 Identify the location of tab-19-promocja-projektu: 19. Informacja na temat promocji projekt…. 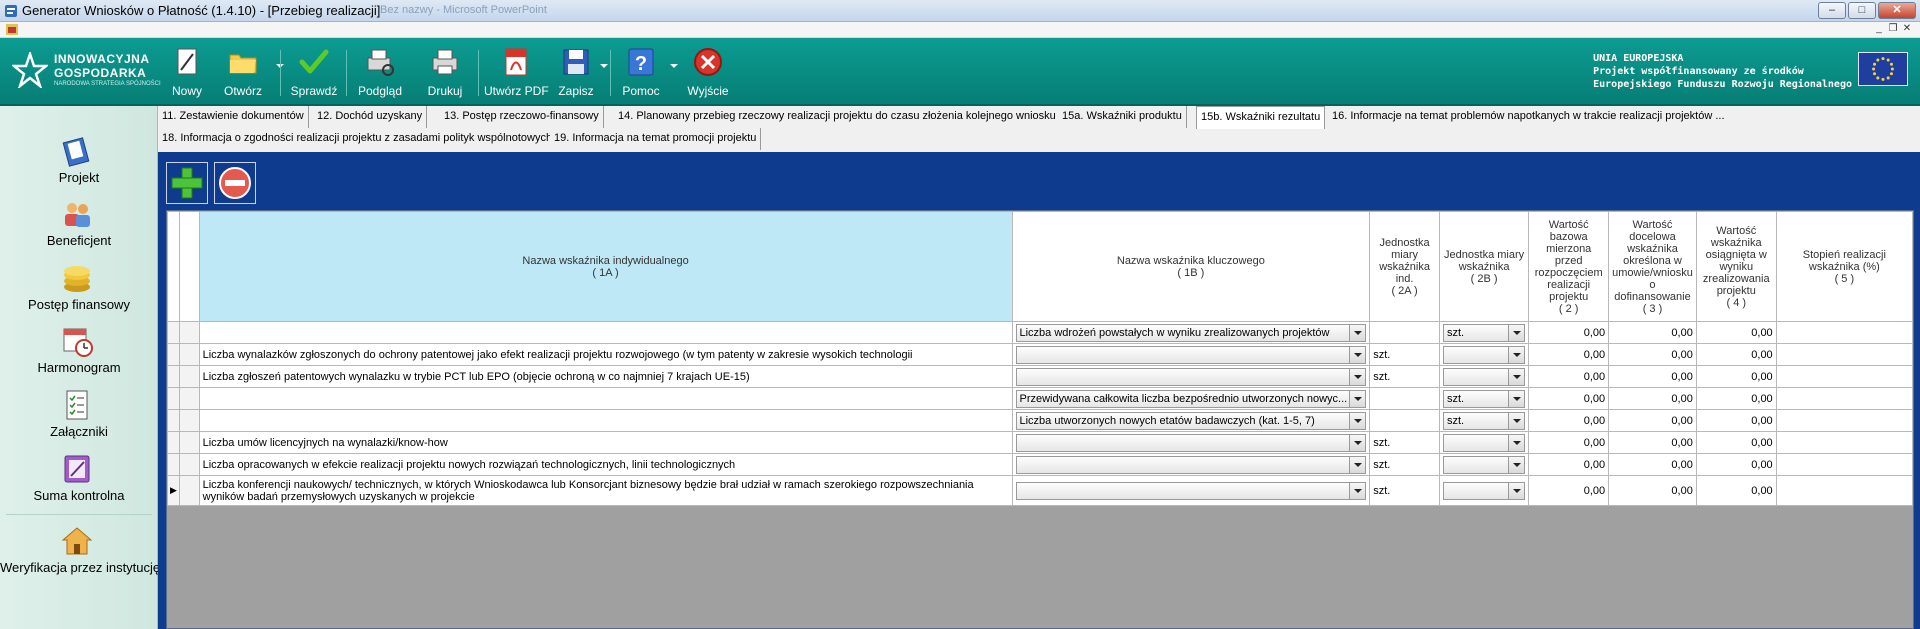
(656, 139).